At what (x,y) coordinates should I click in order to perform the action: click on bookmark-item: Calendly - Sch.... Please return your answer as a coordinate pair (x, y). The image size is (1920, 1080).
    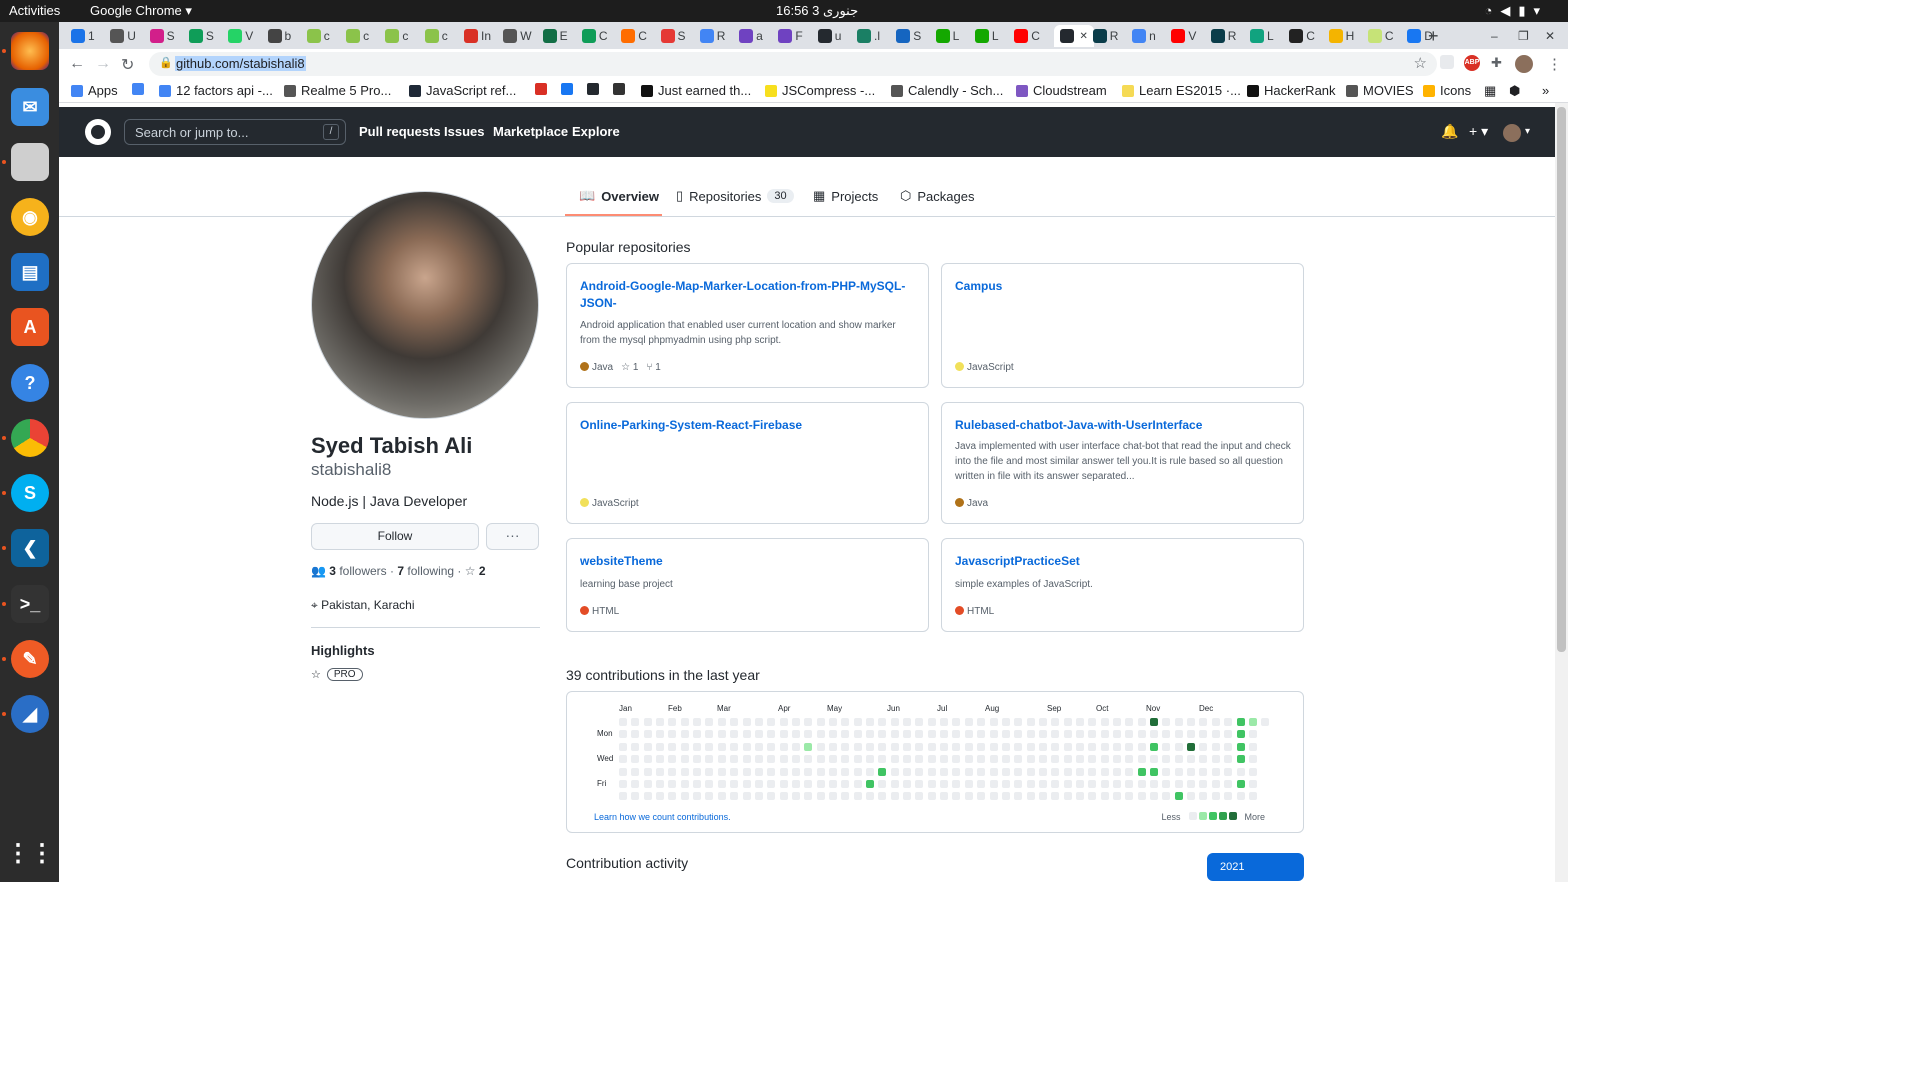
    Looking at the image, I should click on (947, 90).